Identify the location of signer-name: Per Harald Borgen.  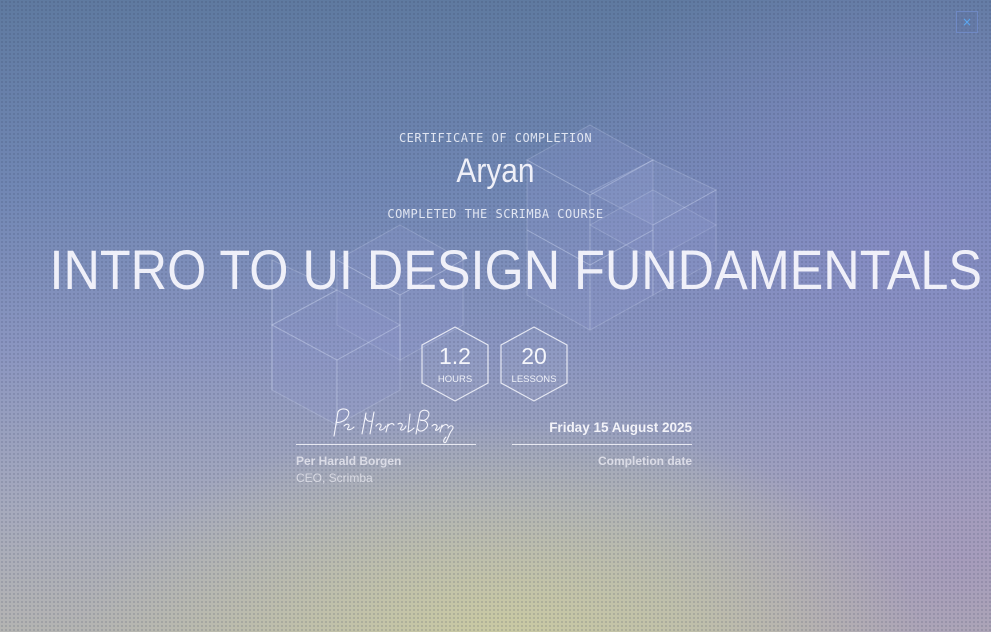
(349, 461).